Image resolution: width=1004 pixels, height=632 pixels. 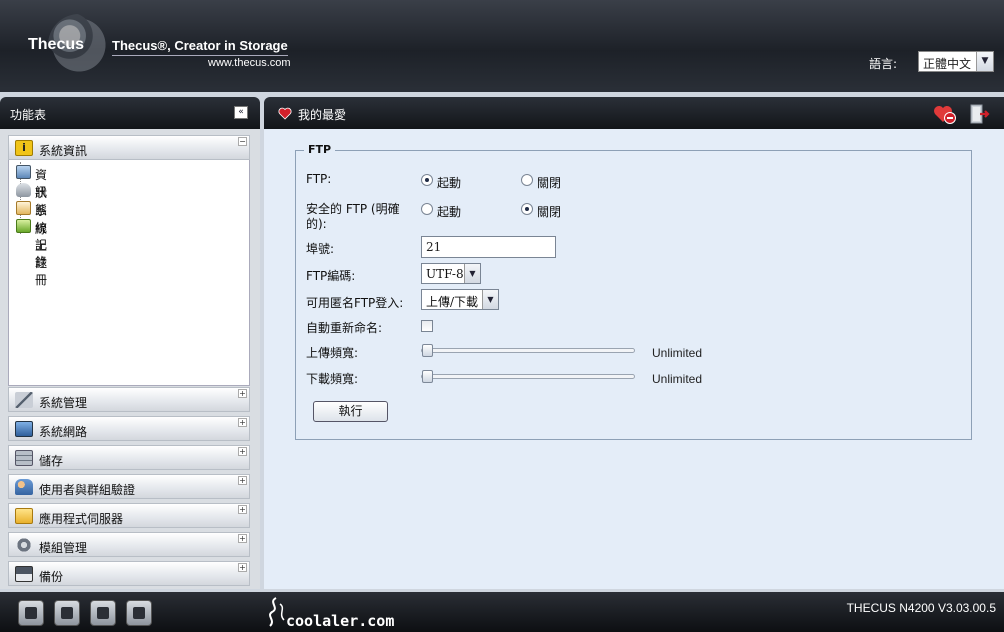 What do you see at coordinates (527, 180) in the screenshot?
I see `ftp-disable-radio` at bounding box center [527, 180].